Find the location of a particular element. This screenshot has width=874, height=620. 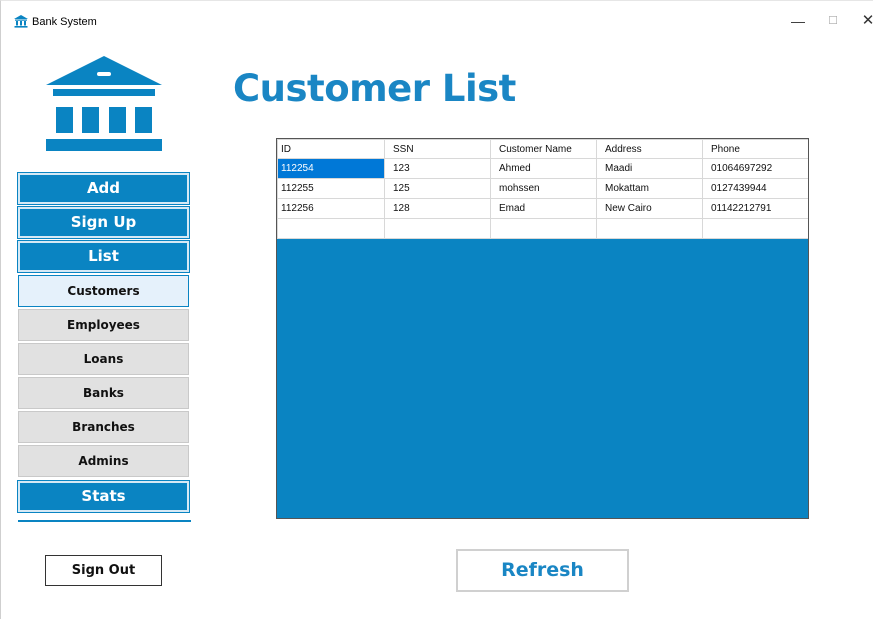

bank-logo is located at coordinates (104, 103).